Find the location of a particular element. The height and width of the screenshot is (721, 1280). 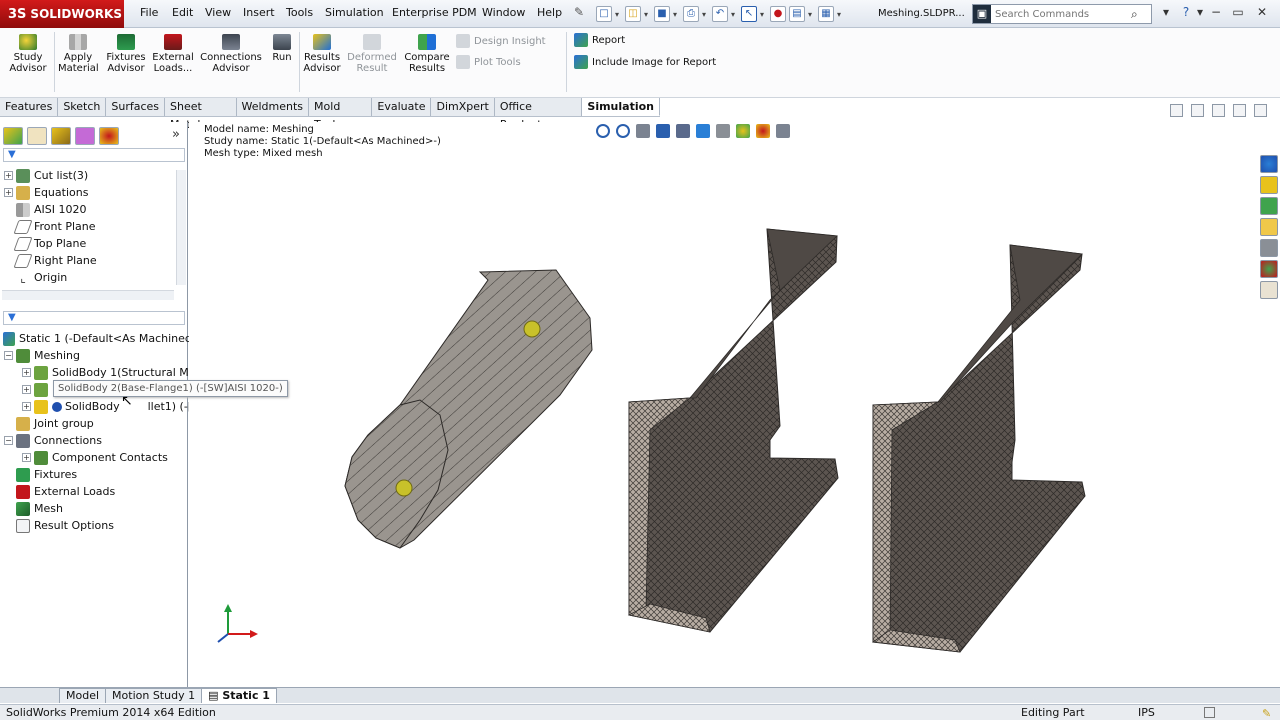

tab-sketch: Sketch is located at coordinates (82, 107).